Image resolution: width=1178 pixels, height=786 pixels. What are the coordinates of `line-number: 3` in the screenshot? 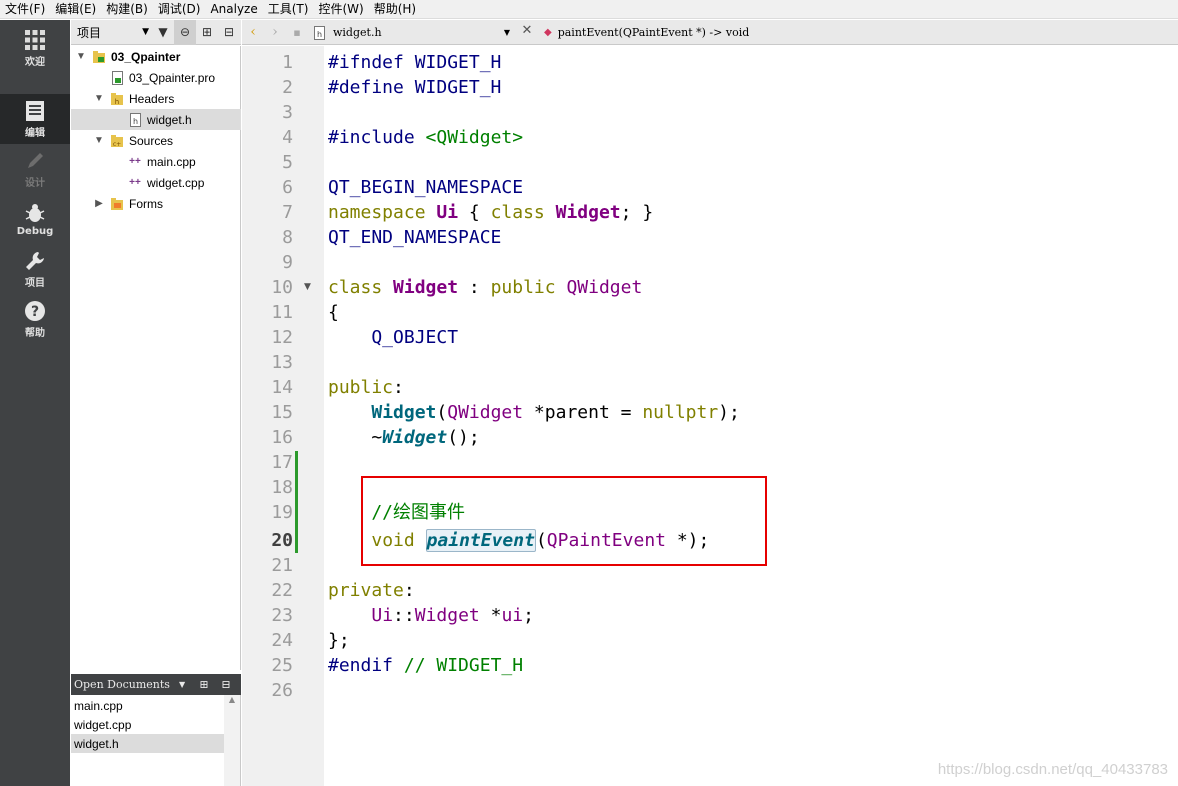 It's located at (287, 112).